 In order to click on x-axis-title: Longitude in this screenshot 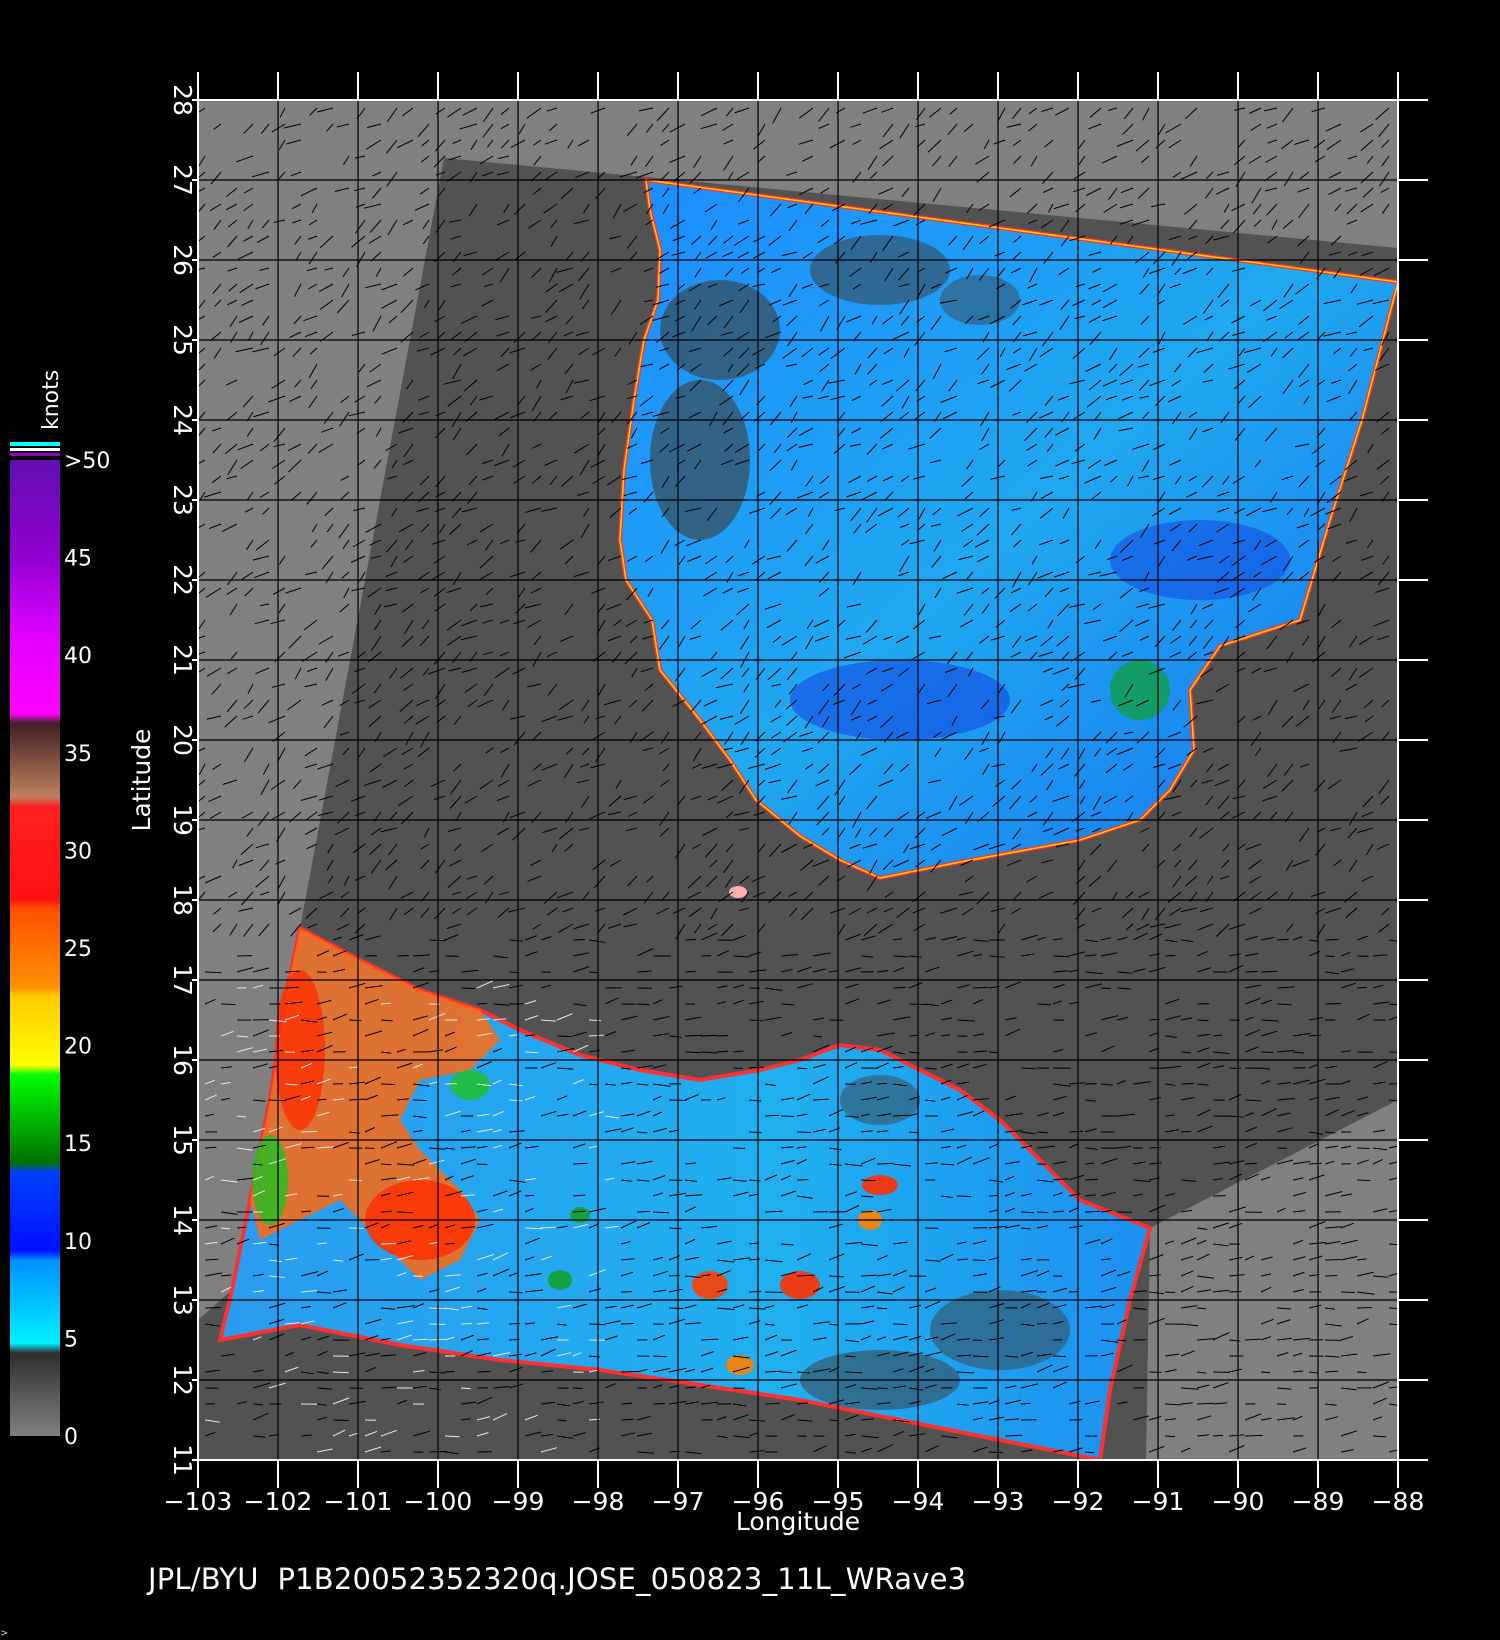, I will do `click(798, 1521)`.